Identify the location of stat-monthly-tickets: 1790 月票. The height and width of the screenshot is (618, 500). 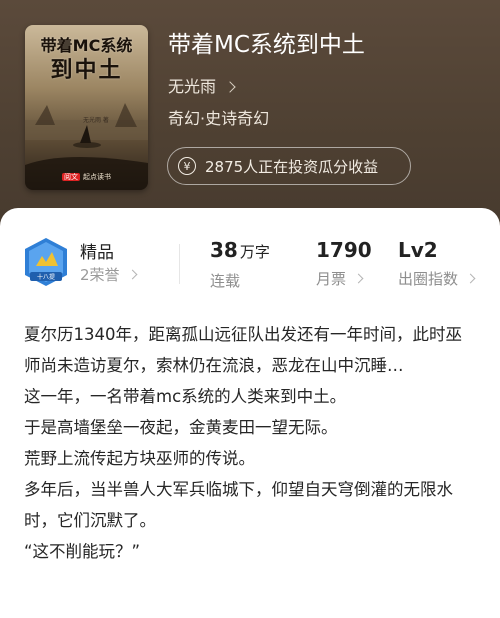
(344, 263).